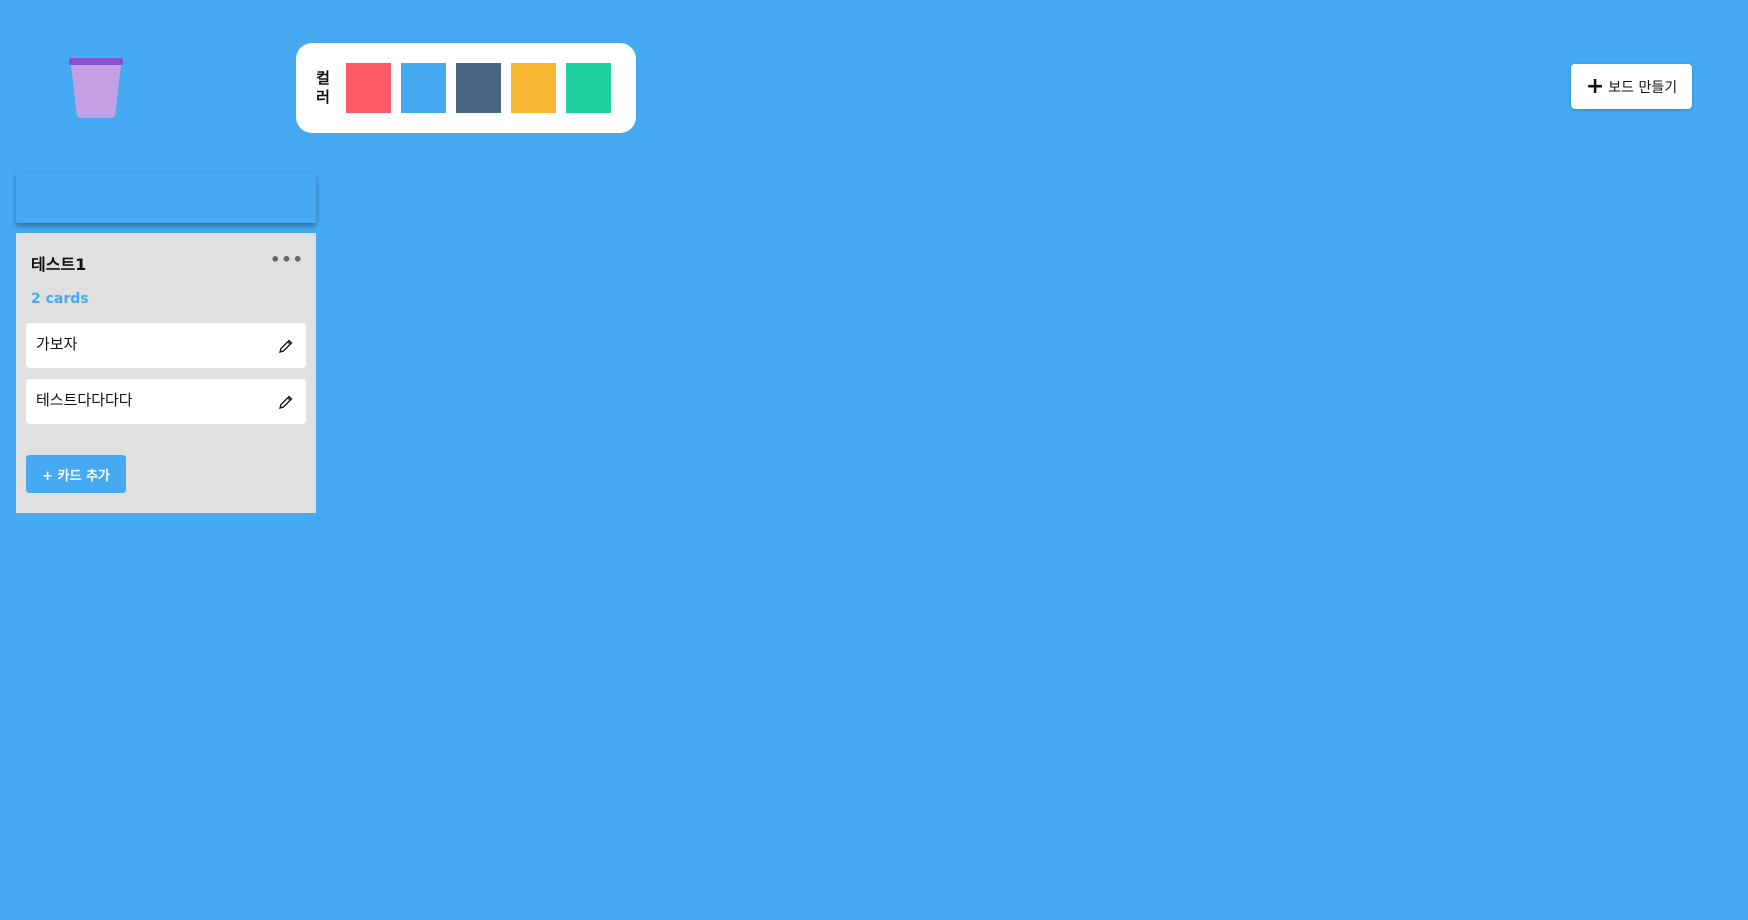 This screenshot has height=920, width=1748. What do you see at coordinates (478, 88) in the screenshot?
I see `color-swatch-slate` at bounding box center [478, 88].